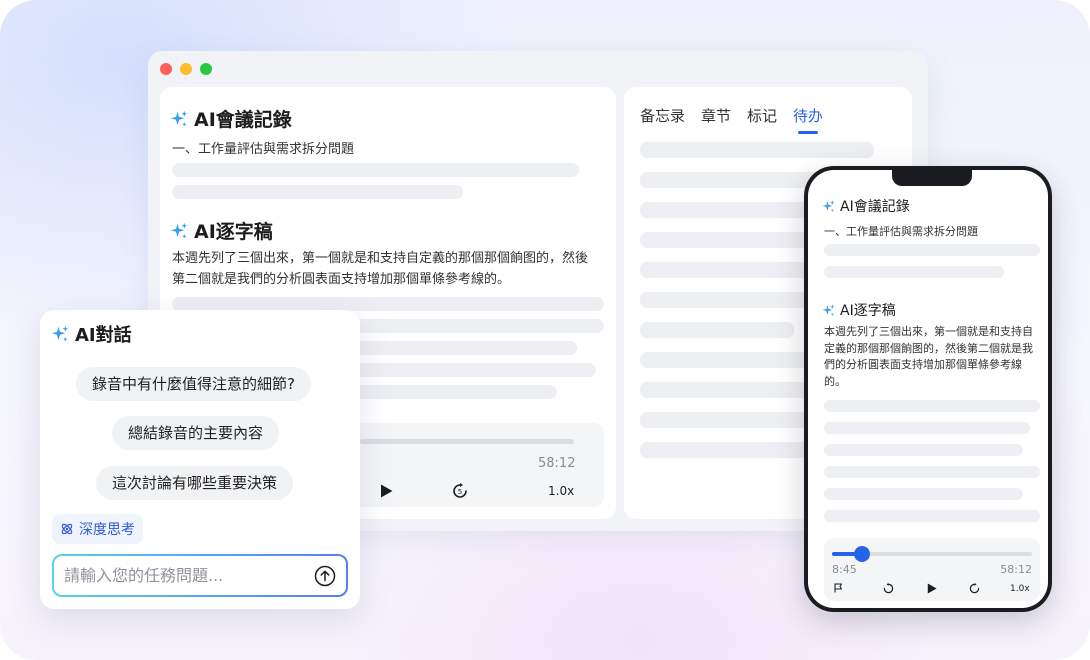 This screenshot has width=1090, height=660. Describe the element at coordinates (838, 588) in the screenshot. I see `flag-icon` at that location.